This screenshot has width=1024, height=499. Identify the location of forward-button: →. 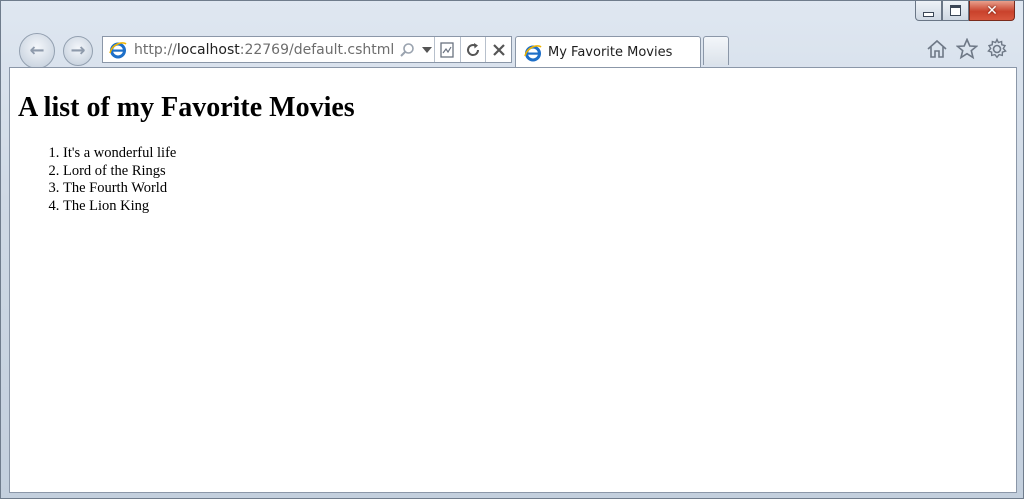
(78, 51).